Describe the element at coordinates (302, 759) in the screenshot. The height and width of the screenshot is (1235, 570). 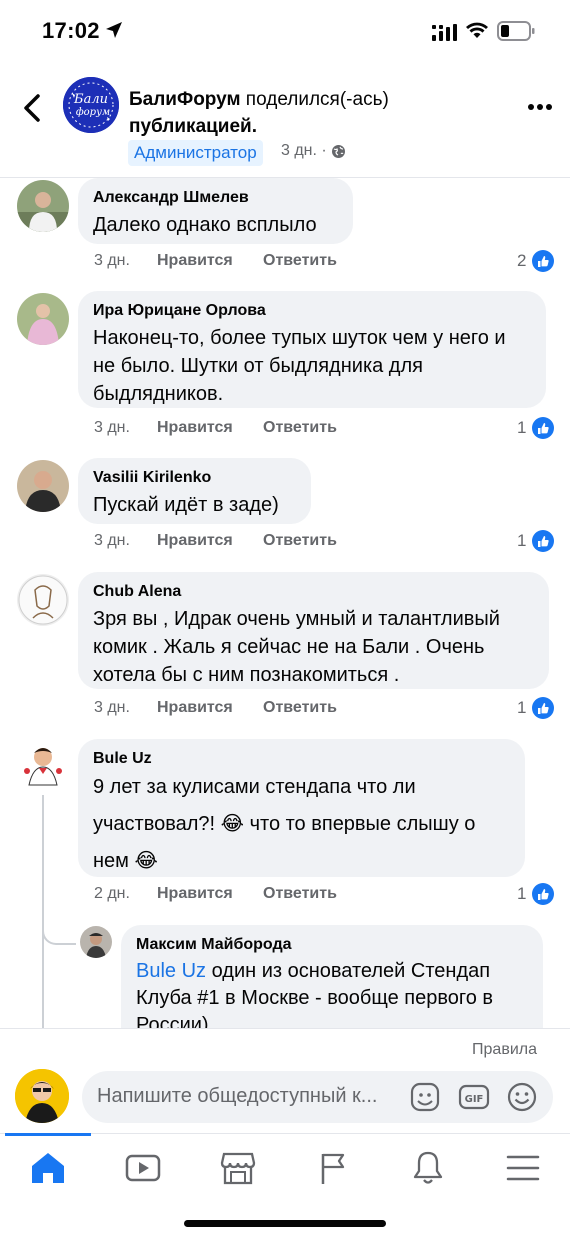
I see `comment-author: Bule Uz` at that location.